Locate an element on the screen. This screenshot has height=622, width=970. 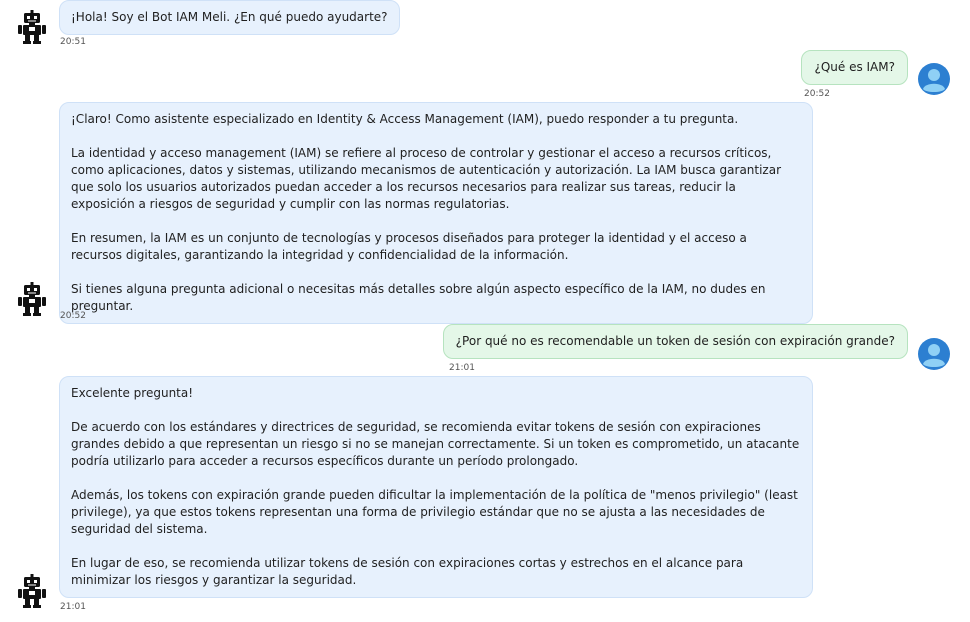
message-text: ¿Qué es IAM? is located at coordinates (854, 67).